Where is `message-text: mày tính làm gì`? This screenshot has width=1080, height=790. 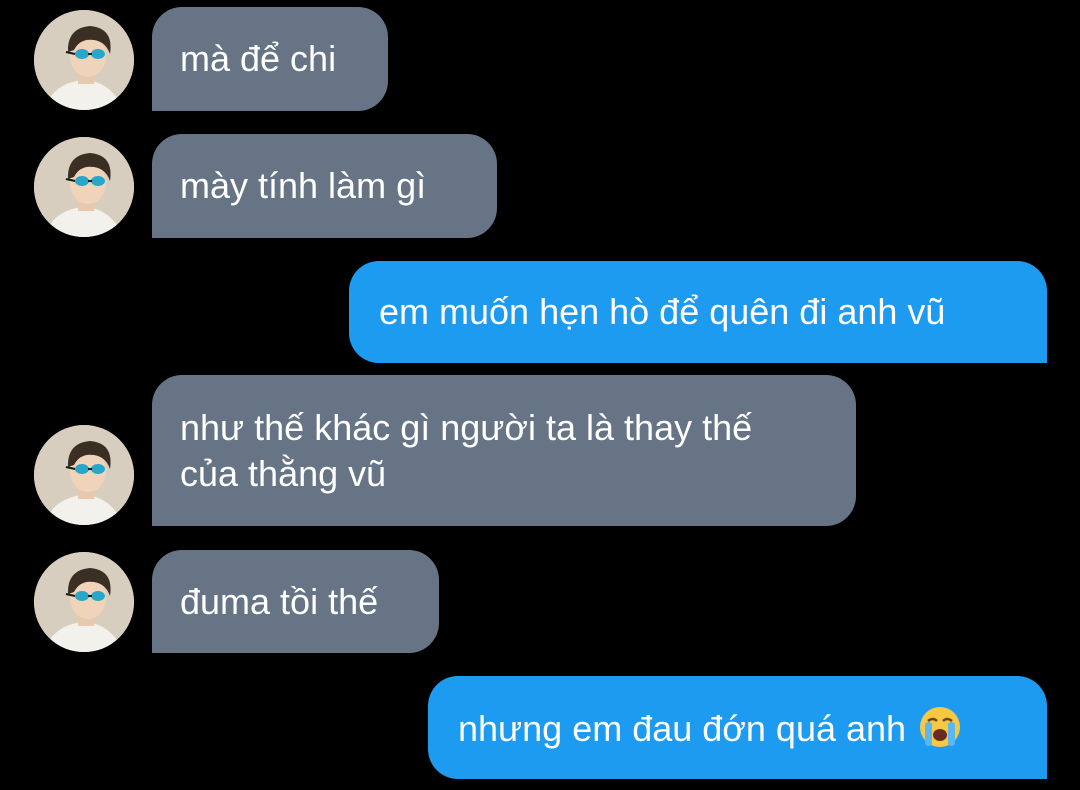 message-text: mày tính làm gì is located at coordinates (303, 185).